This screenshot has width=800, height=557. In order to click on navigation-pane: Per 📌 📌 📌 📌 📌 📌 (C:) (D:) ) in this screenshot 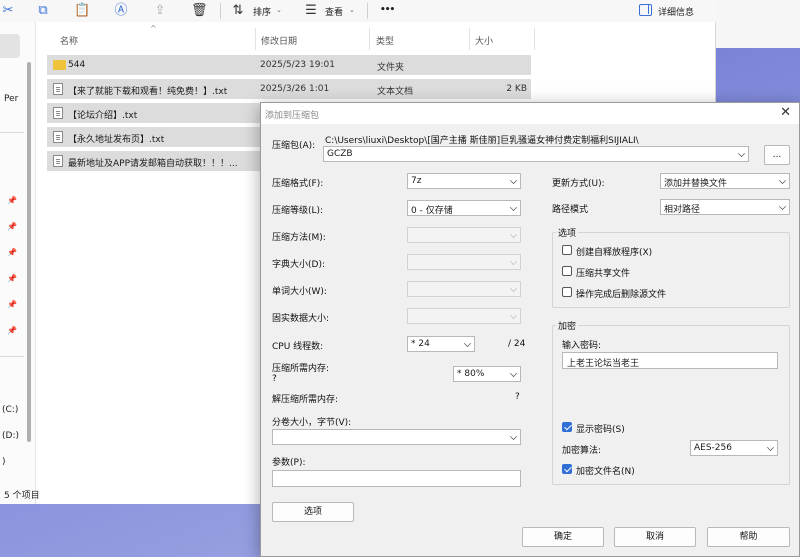, I will do `click(18, 263)`.